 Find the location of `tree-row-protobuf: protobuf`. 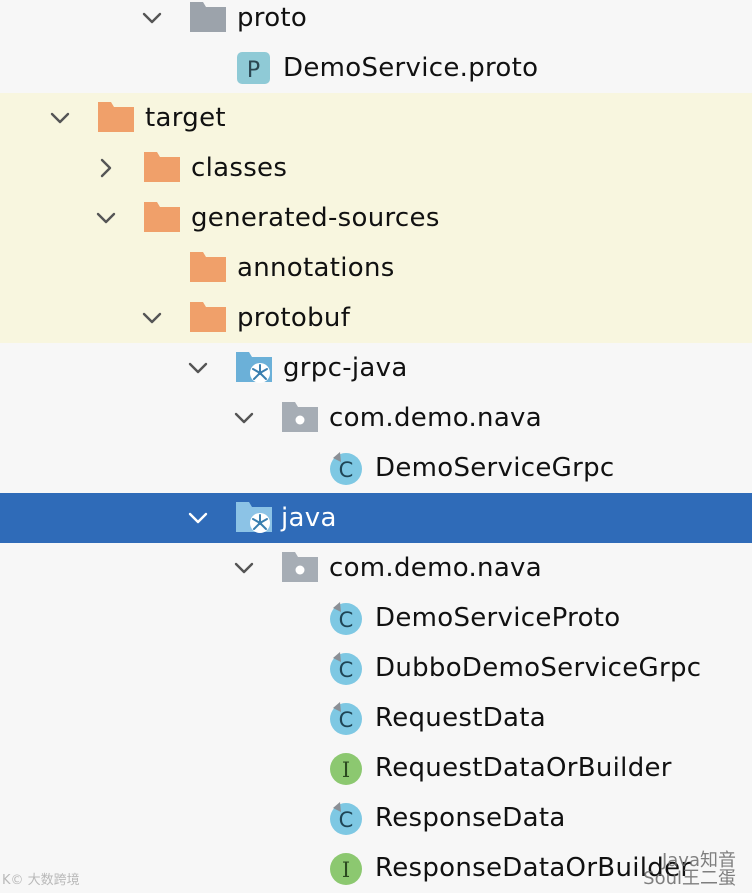

tree-row-protobuf: protobuf is located at coordinates (376, 318).